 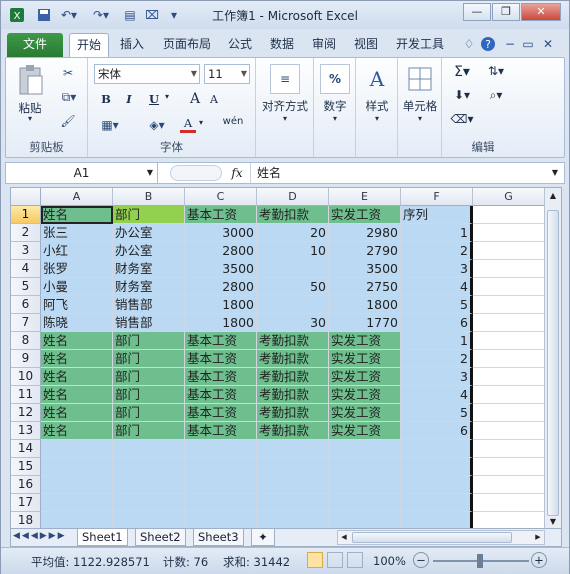 I want to click on cell-g18, so click(x=509, y=520).